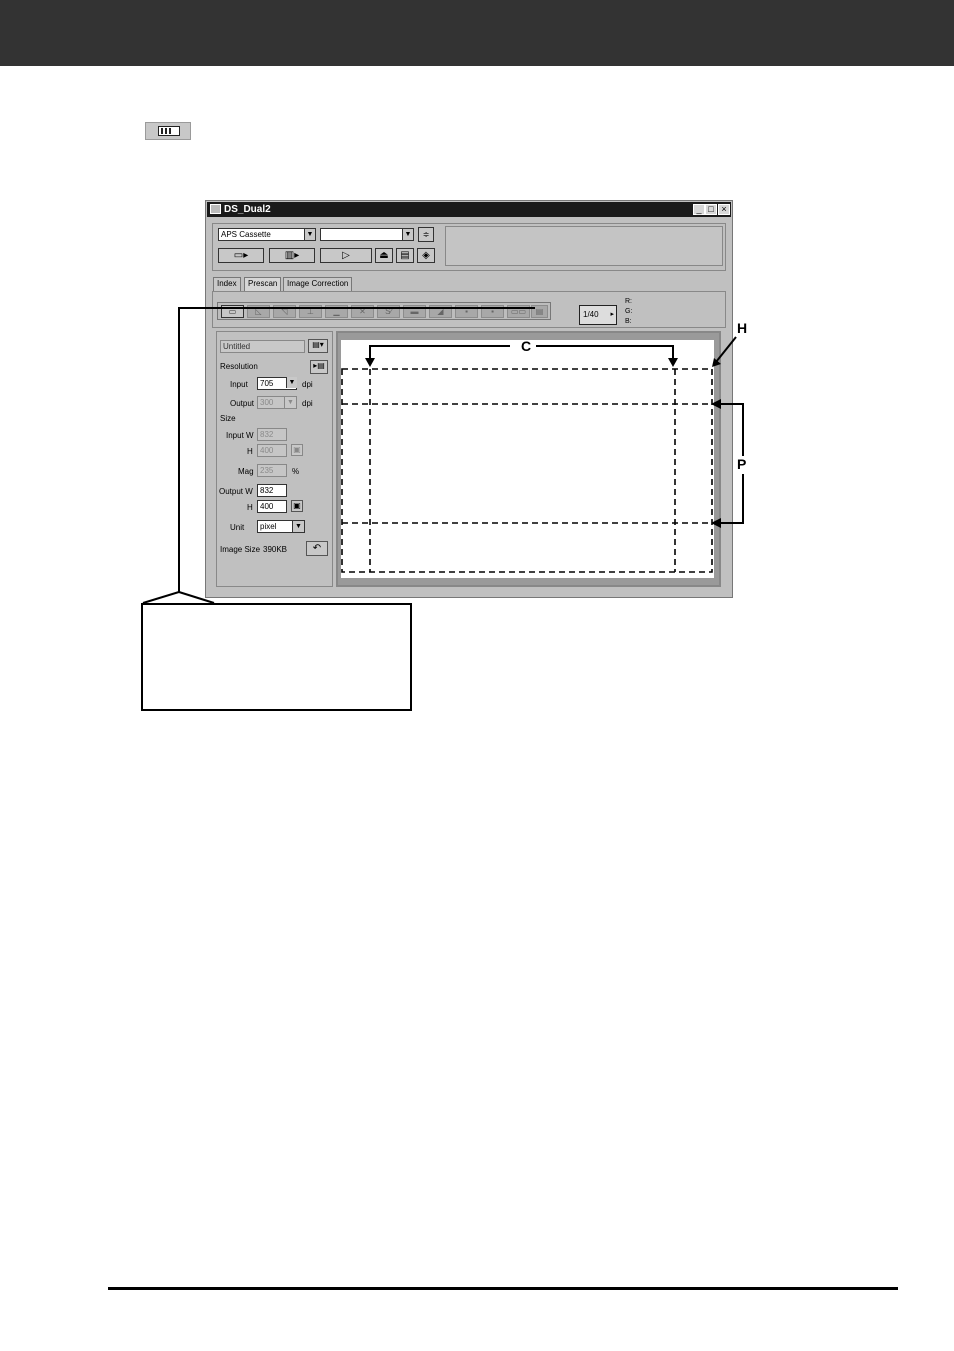 This screenshot has width=954, height=1351. Describe the element at coordinates (605, 351) in the screenshot. I see `c-bracket-right` at that location.